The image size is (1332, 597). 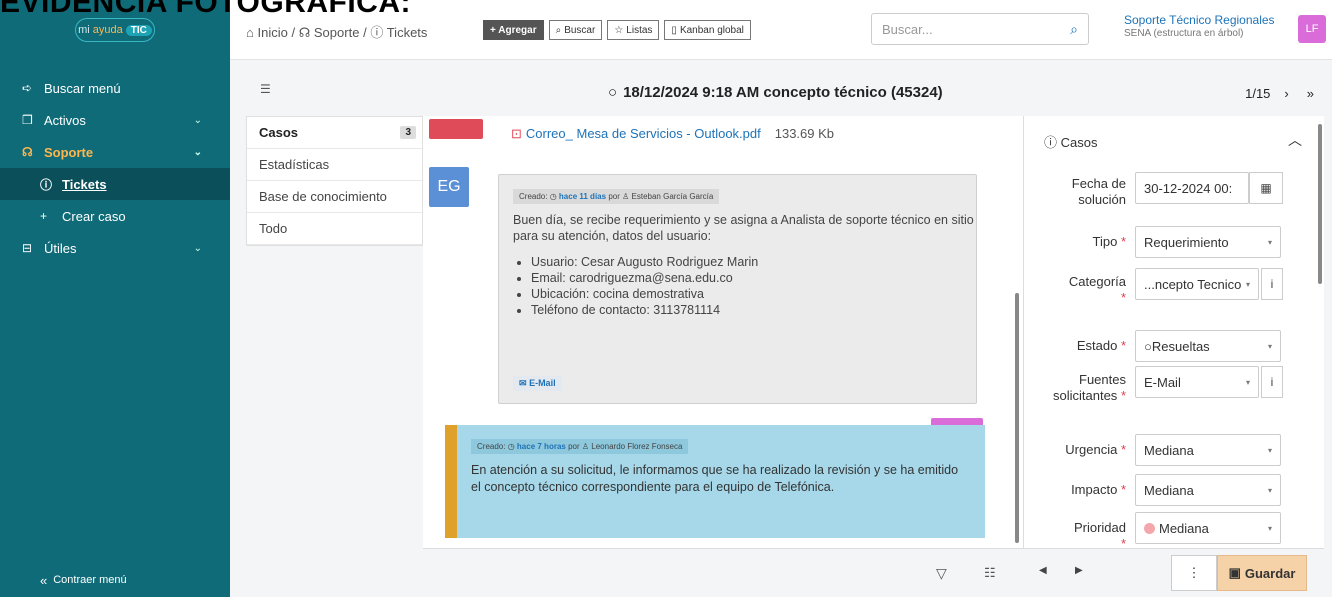 I want to click on sidebar-item-label: Activos, so click(x=65, y=120).